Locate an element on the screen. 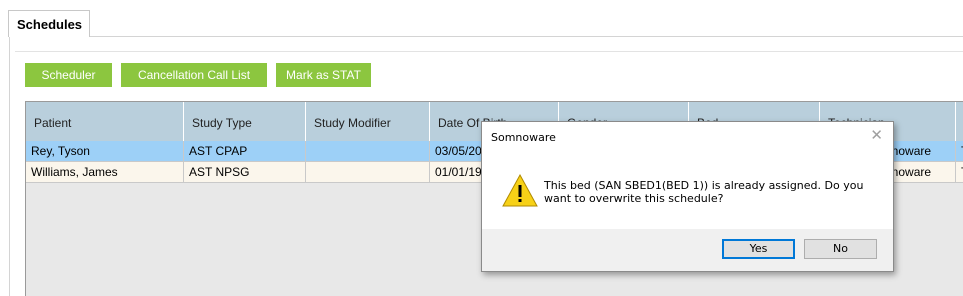 This screenshot has width=963, height=296. cell-study-type: AST CPAP is located at coordinates (245, 151).